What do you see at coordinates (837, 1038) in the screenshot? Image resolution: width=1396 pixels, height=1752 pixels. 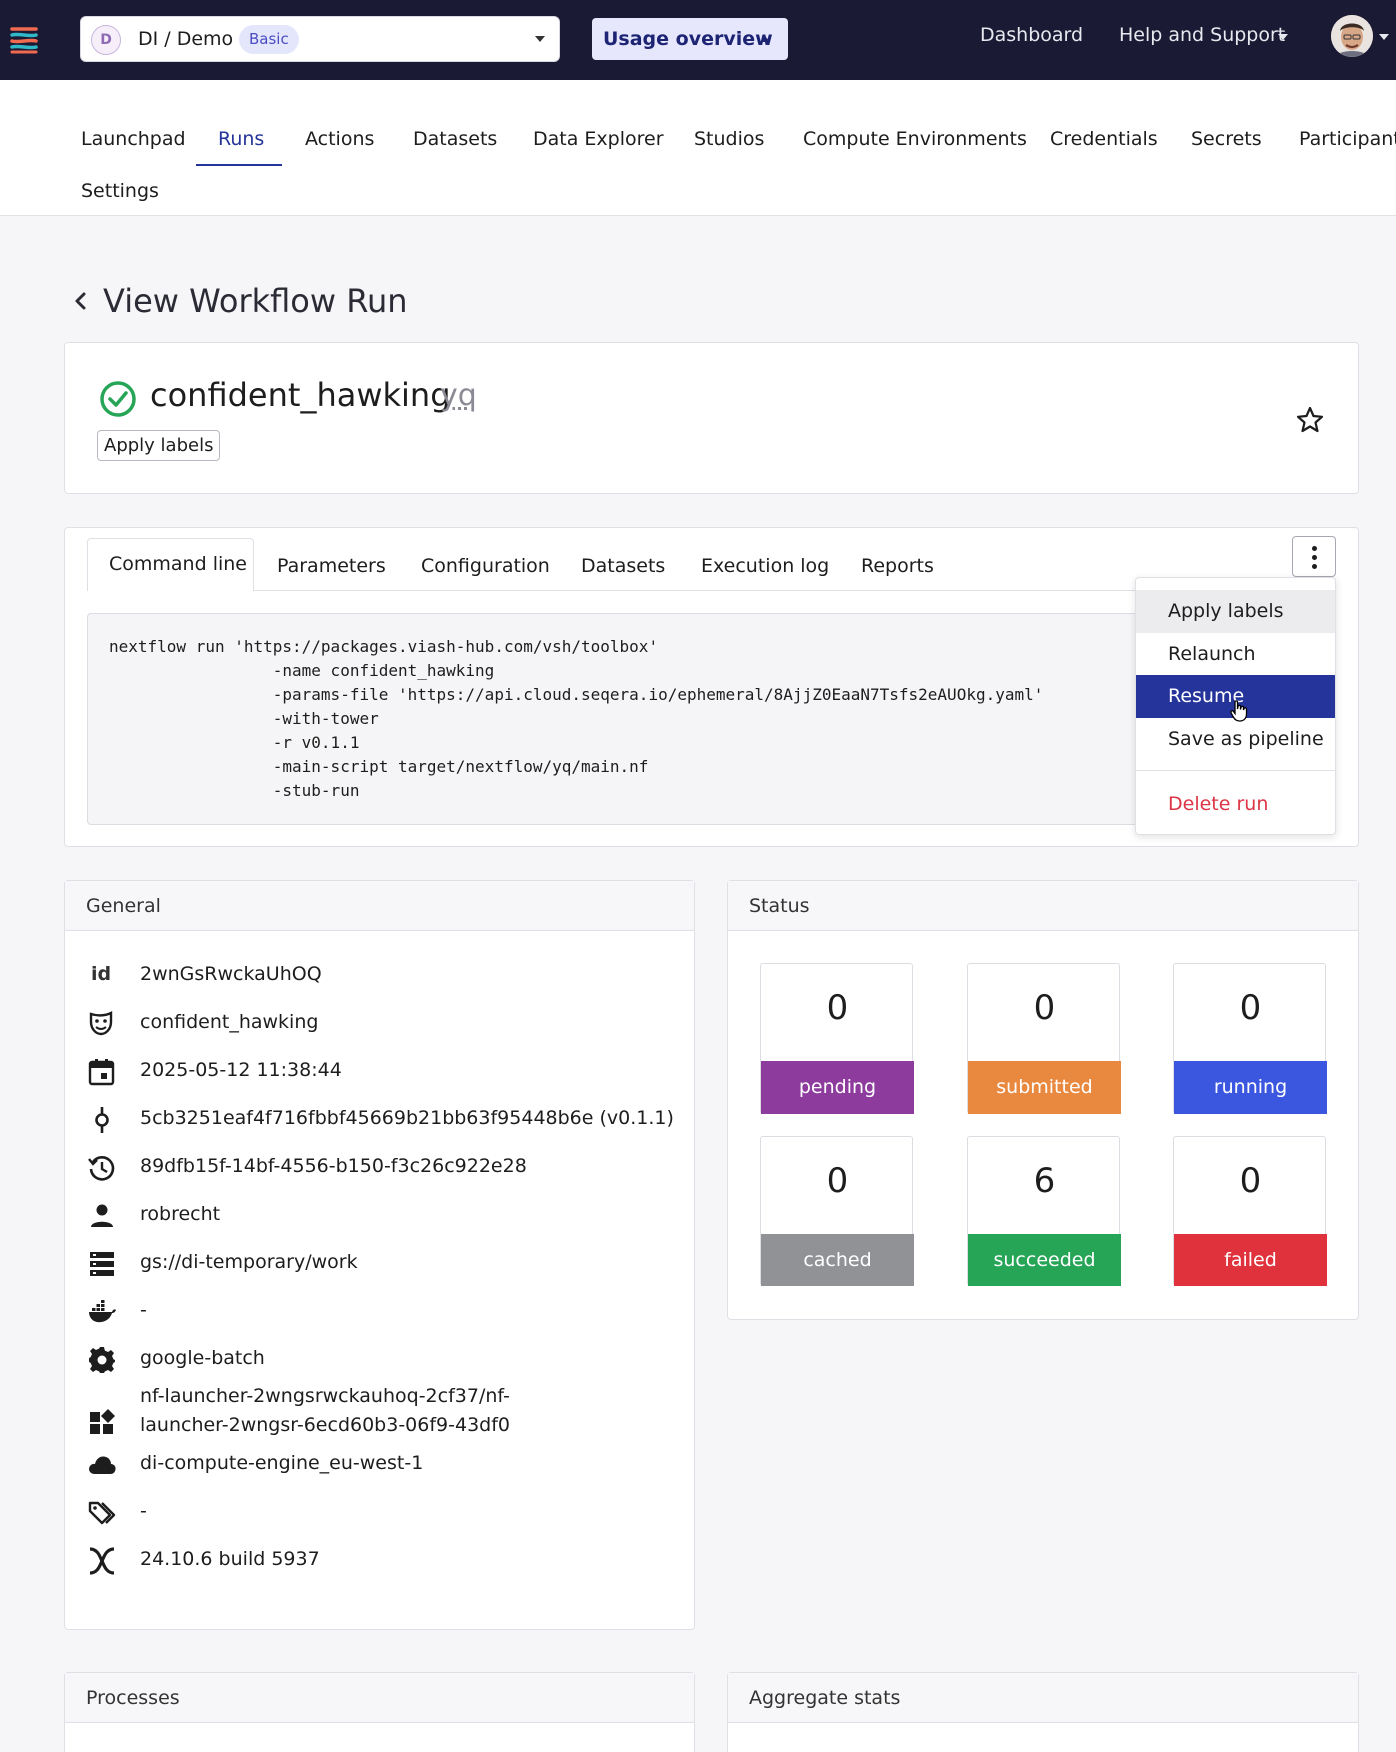 I see `status-tile-pending: 0 pending` at bounding box center [837, 1038].